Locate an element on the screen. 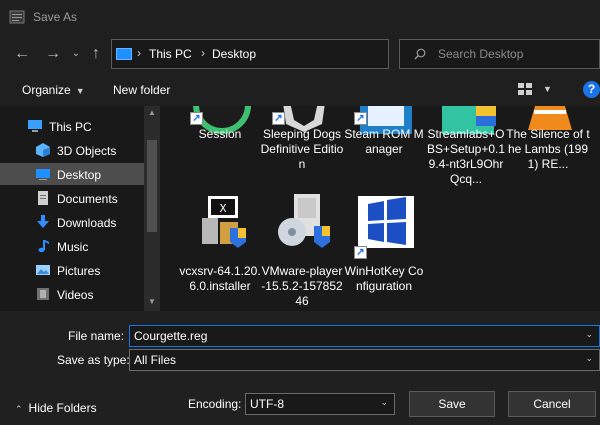  sidebar-item-documents: Documents is located at coordinates (72, 198).